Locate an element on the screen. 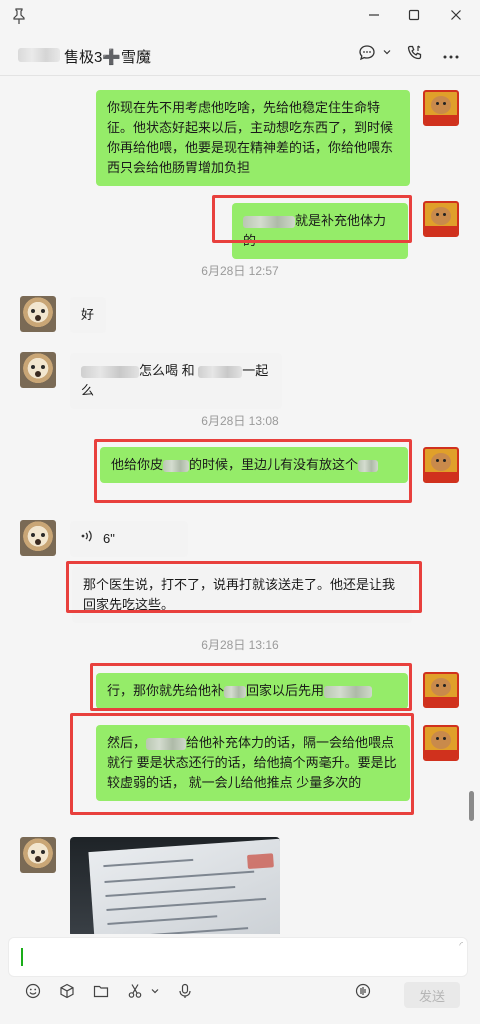  minimize-icon is located at coordinates (374, 16).